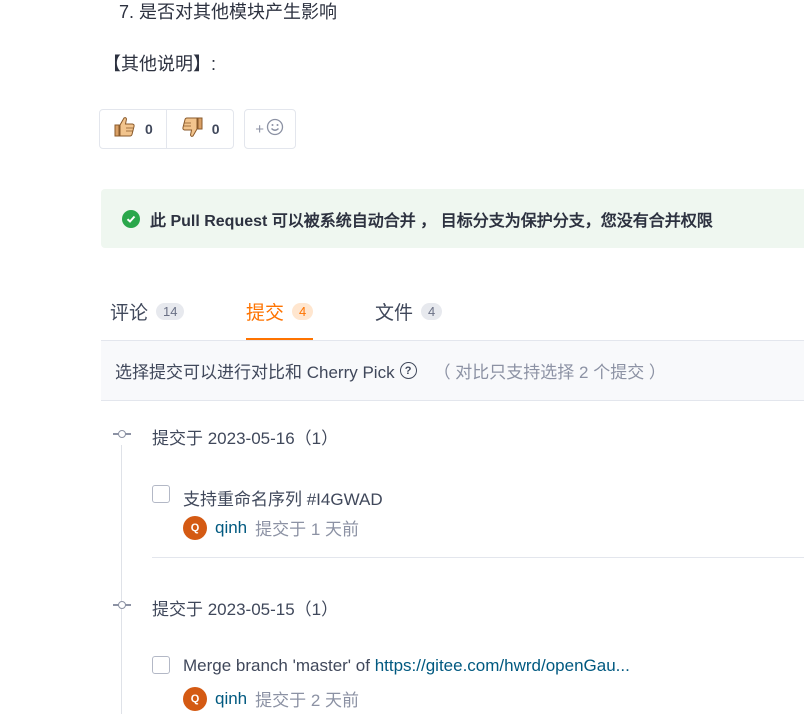  I want to click on commits-hint-subtext: （ 对比只支持选择 2 个提交 ）, so click(549, 372).